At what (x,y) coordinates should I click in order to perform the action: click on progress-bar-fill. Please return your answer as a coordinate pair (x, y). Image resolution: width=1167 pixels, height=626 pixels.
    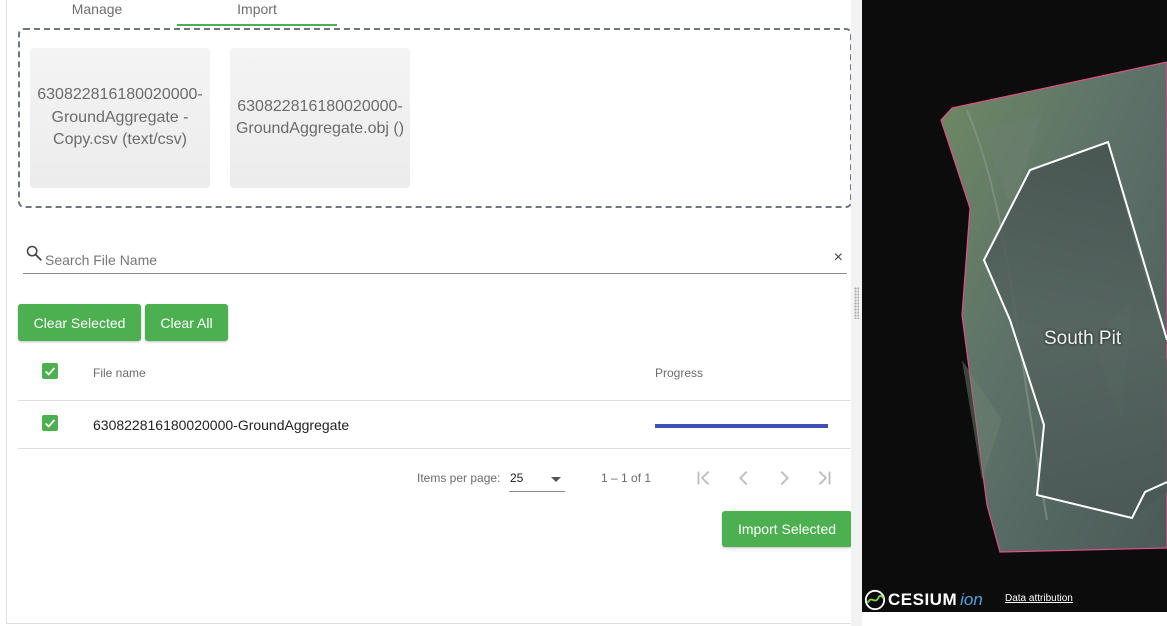
    Looking at the image, I should click on (741, 426).